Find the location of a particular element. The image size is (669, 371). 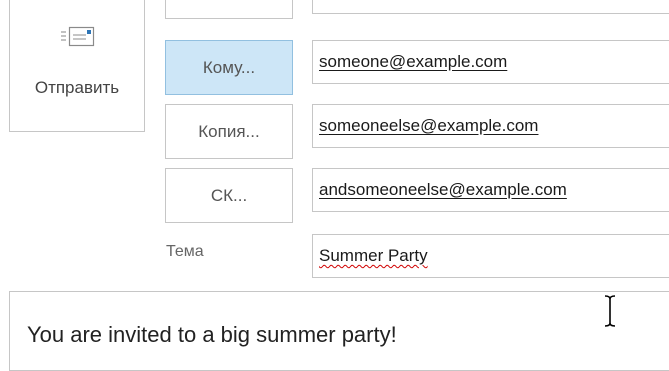

cc-field: someoneelse@example.com is located at coordinates (490, 126).